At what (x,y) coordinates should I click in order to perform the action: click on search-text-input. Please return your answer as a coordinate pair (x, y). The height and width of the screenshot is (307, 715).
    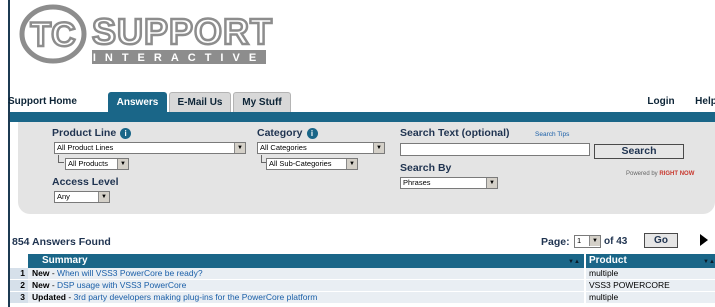
    Looking at the image, I should click on (495, 149).